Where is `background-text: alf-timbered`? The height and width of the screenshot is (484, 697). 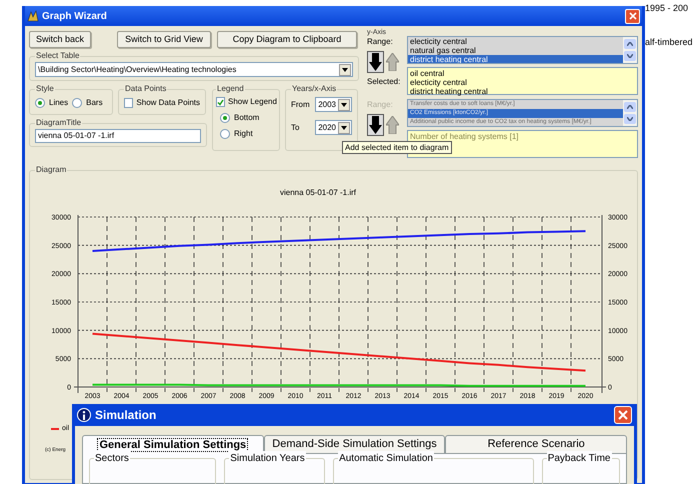 background-text: alf-timbered is located at coordinates (669, 42).